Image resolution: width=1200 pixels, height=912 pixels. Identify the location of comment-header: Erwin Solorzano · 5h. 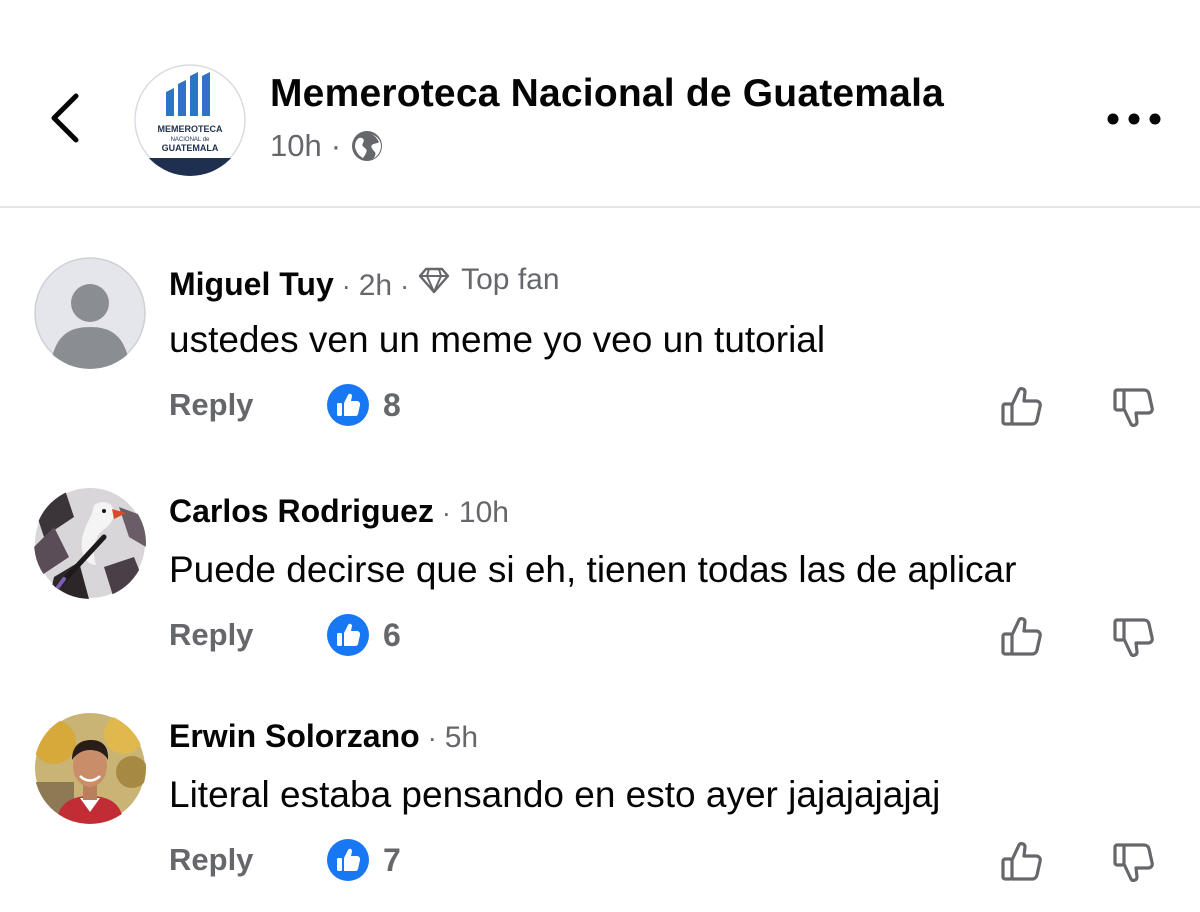
(323, 736).